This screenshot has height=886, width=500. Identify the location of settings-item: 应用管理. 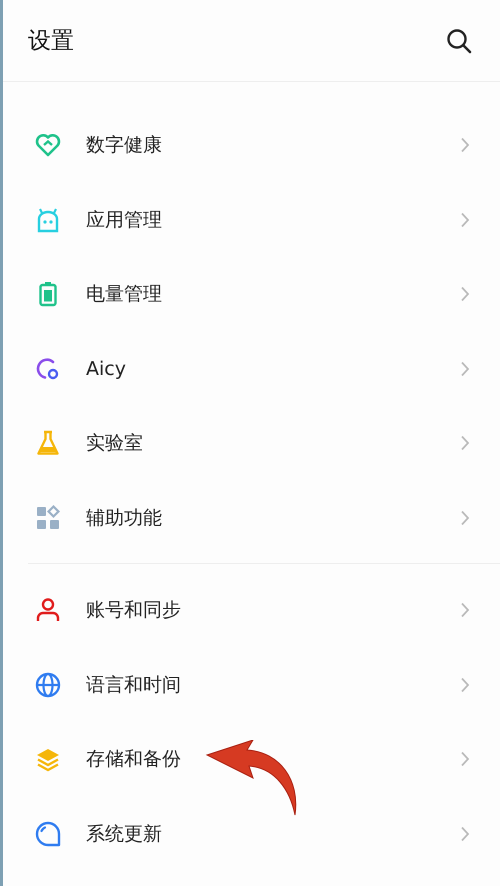
(251, 219).